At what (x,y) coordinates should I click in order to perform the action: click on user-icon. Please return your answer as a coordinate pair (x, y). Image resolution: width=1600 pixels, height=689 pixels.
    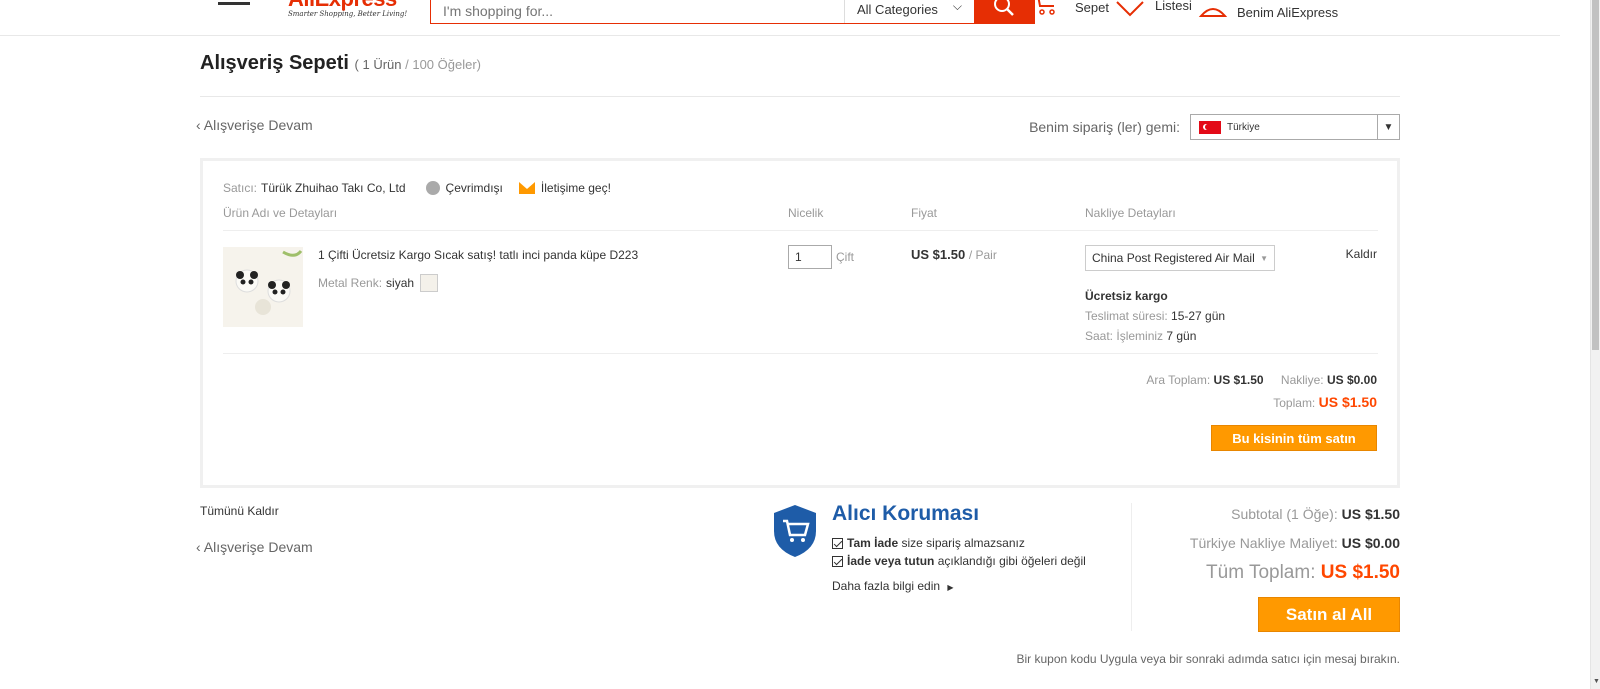
    Looking at the image, I should click on (1213, 9).